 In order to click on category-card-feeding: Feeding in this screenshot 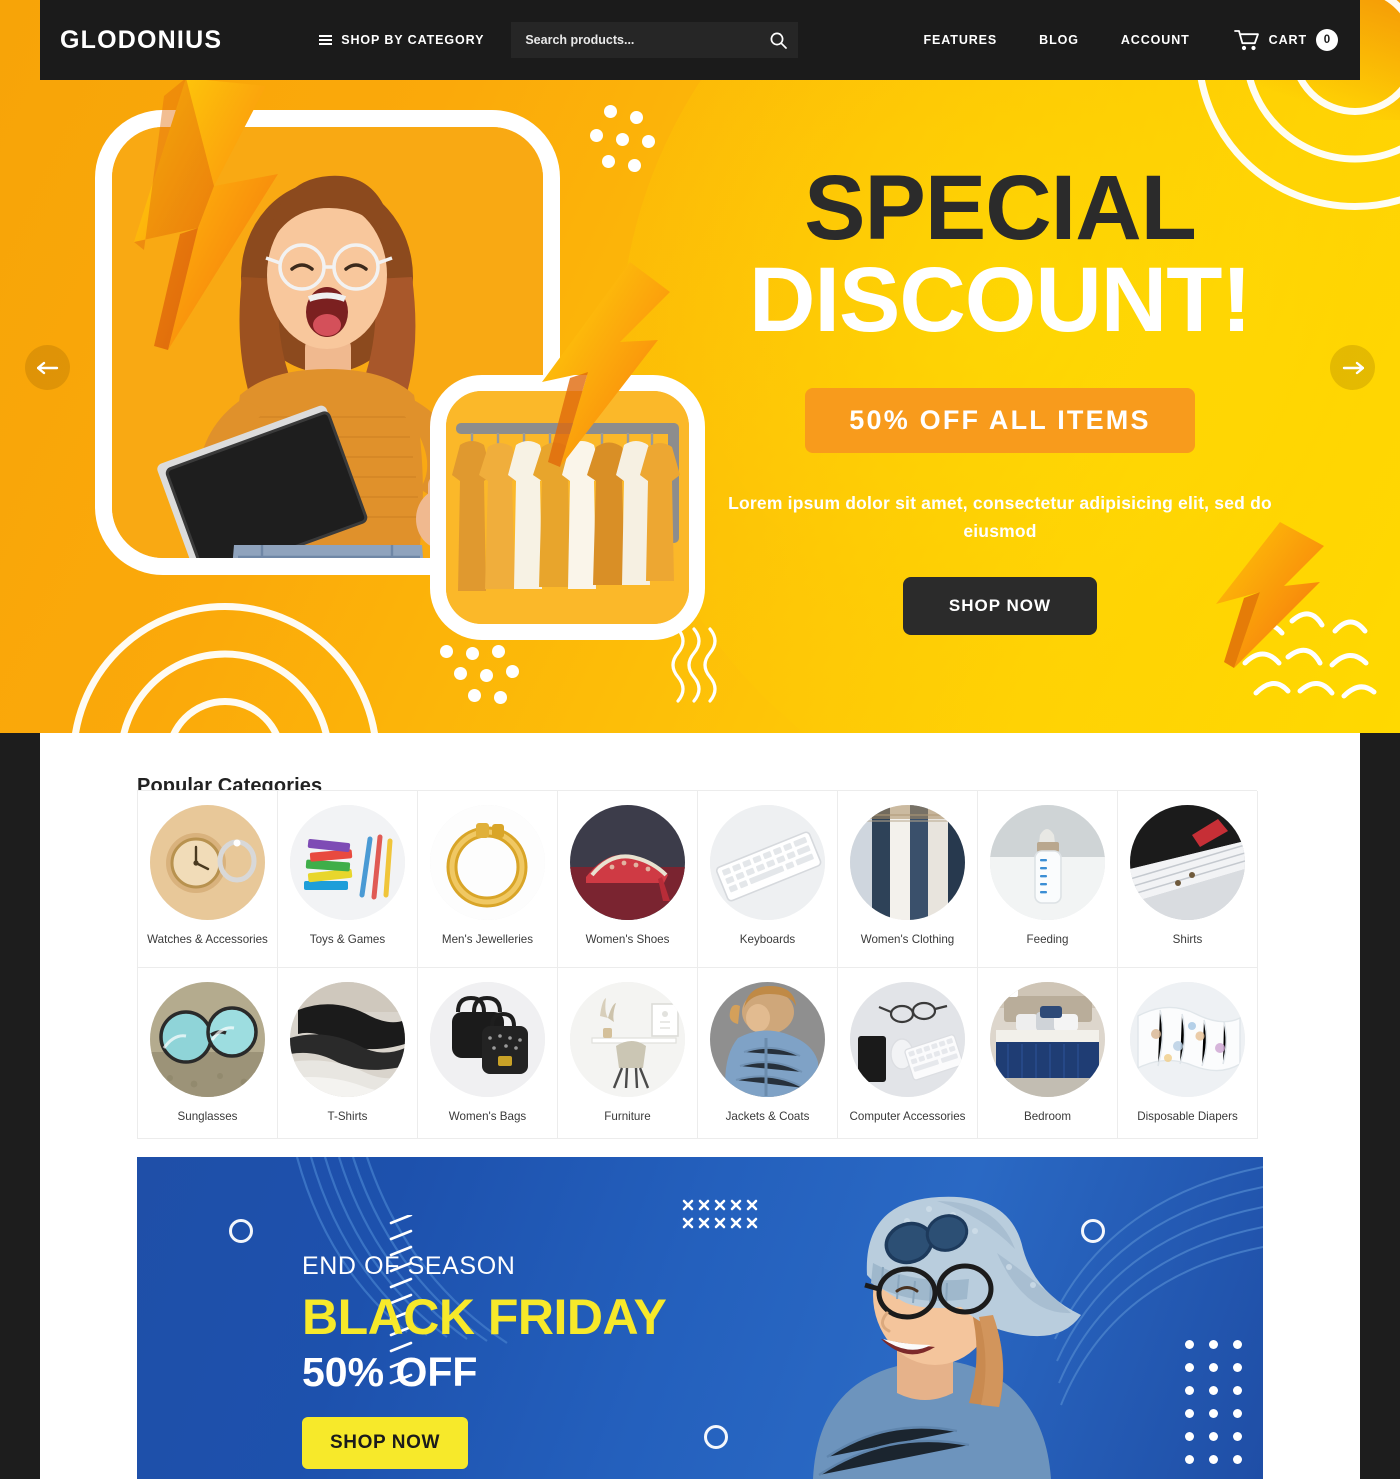, I will do `click(1048, 879)`.